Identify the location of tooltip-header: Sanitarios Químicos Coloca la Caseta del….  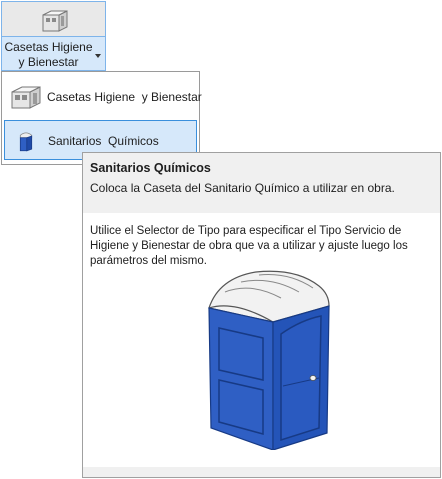
(261, 183).